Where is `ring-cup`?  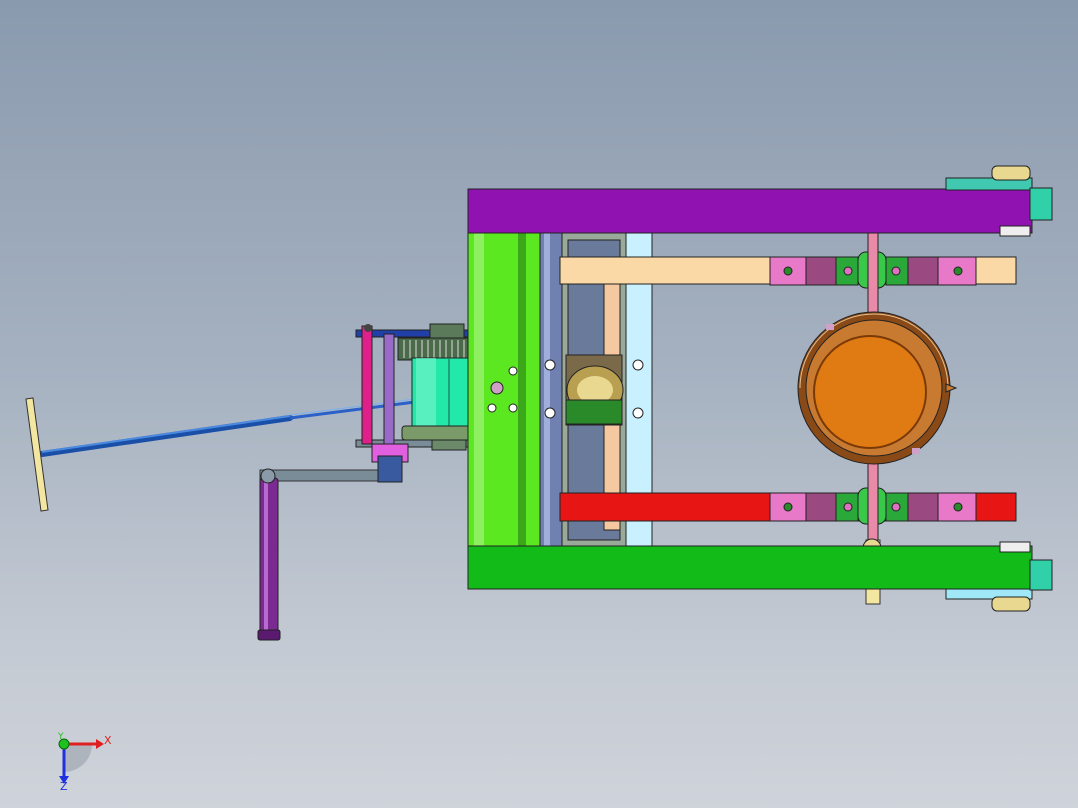 ring-cup is located at coordinates (877, 388).